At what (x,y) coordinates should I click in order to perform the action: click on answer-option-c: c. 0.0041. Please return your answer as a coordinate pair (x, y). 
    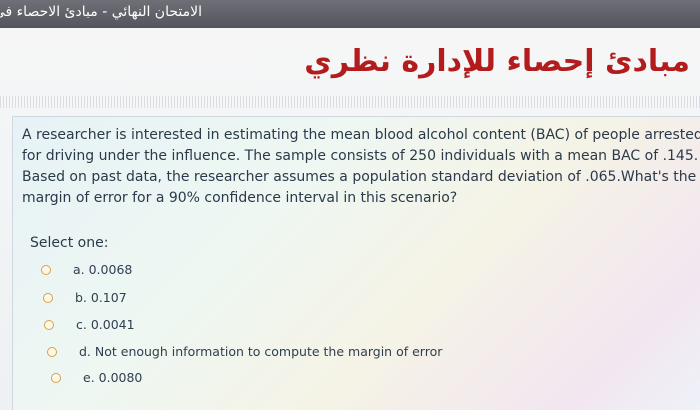
    Looking at the image, I should click on (89, 324).